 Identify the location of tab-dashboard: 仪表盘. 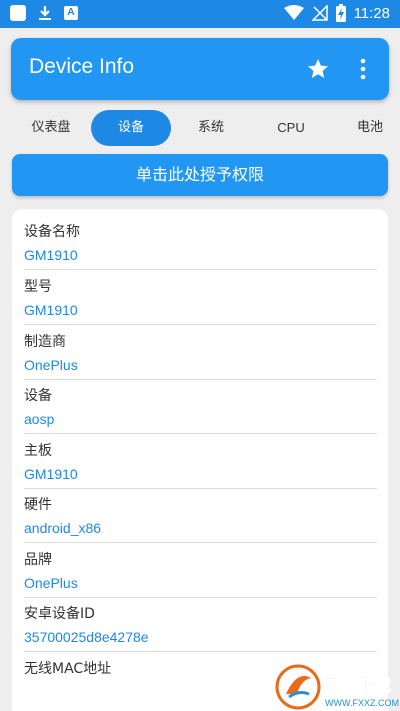
(51, 128).